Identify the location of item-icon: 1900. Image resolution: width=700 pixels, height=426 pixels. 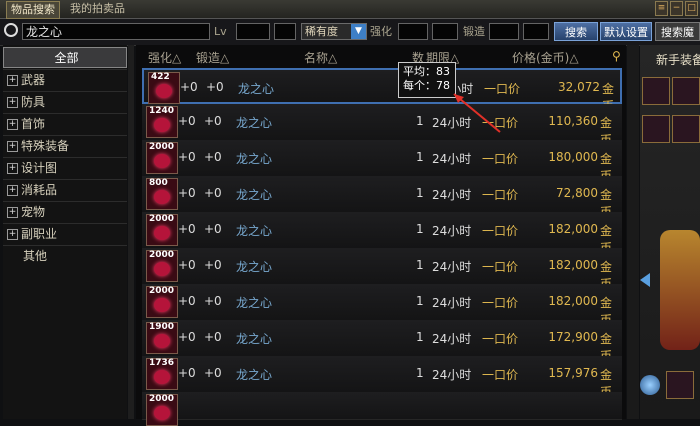
(162, 338).